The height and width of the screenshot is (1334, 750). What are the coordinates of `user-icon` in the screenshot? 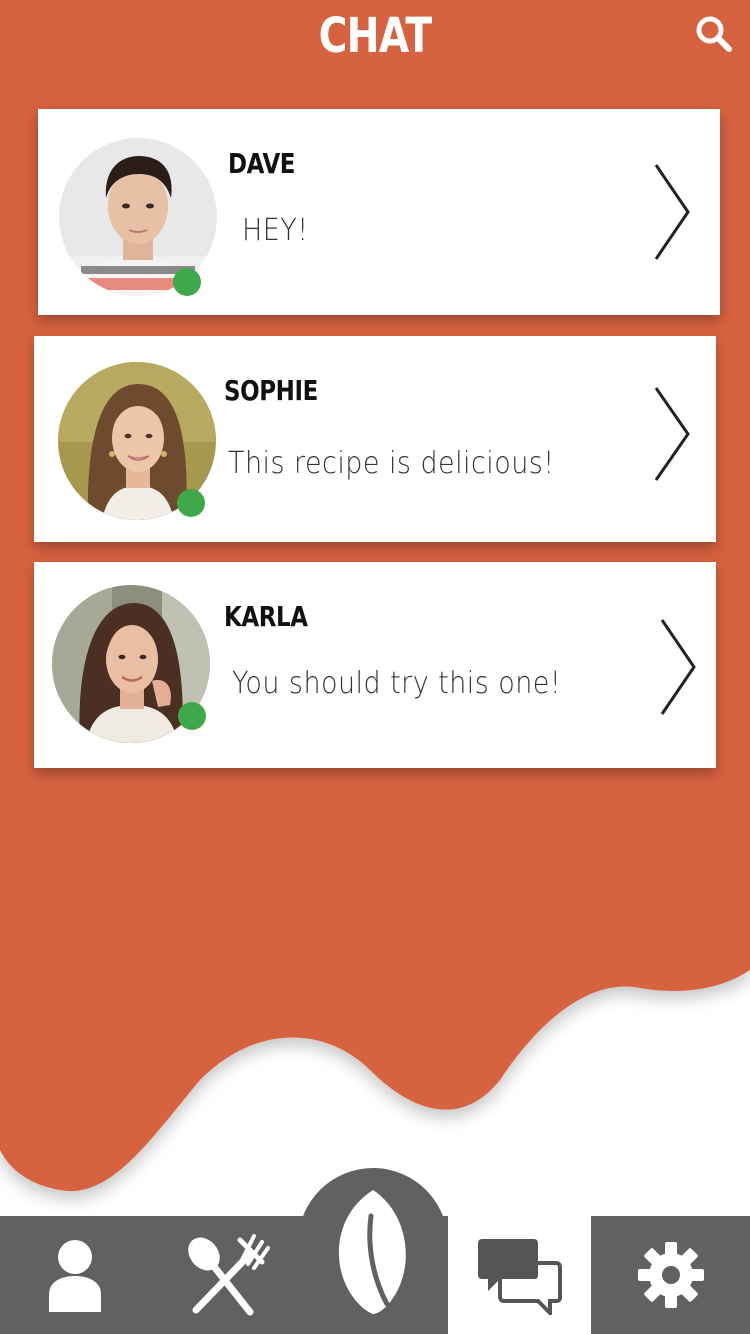 It's located at (75, 1276).